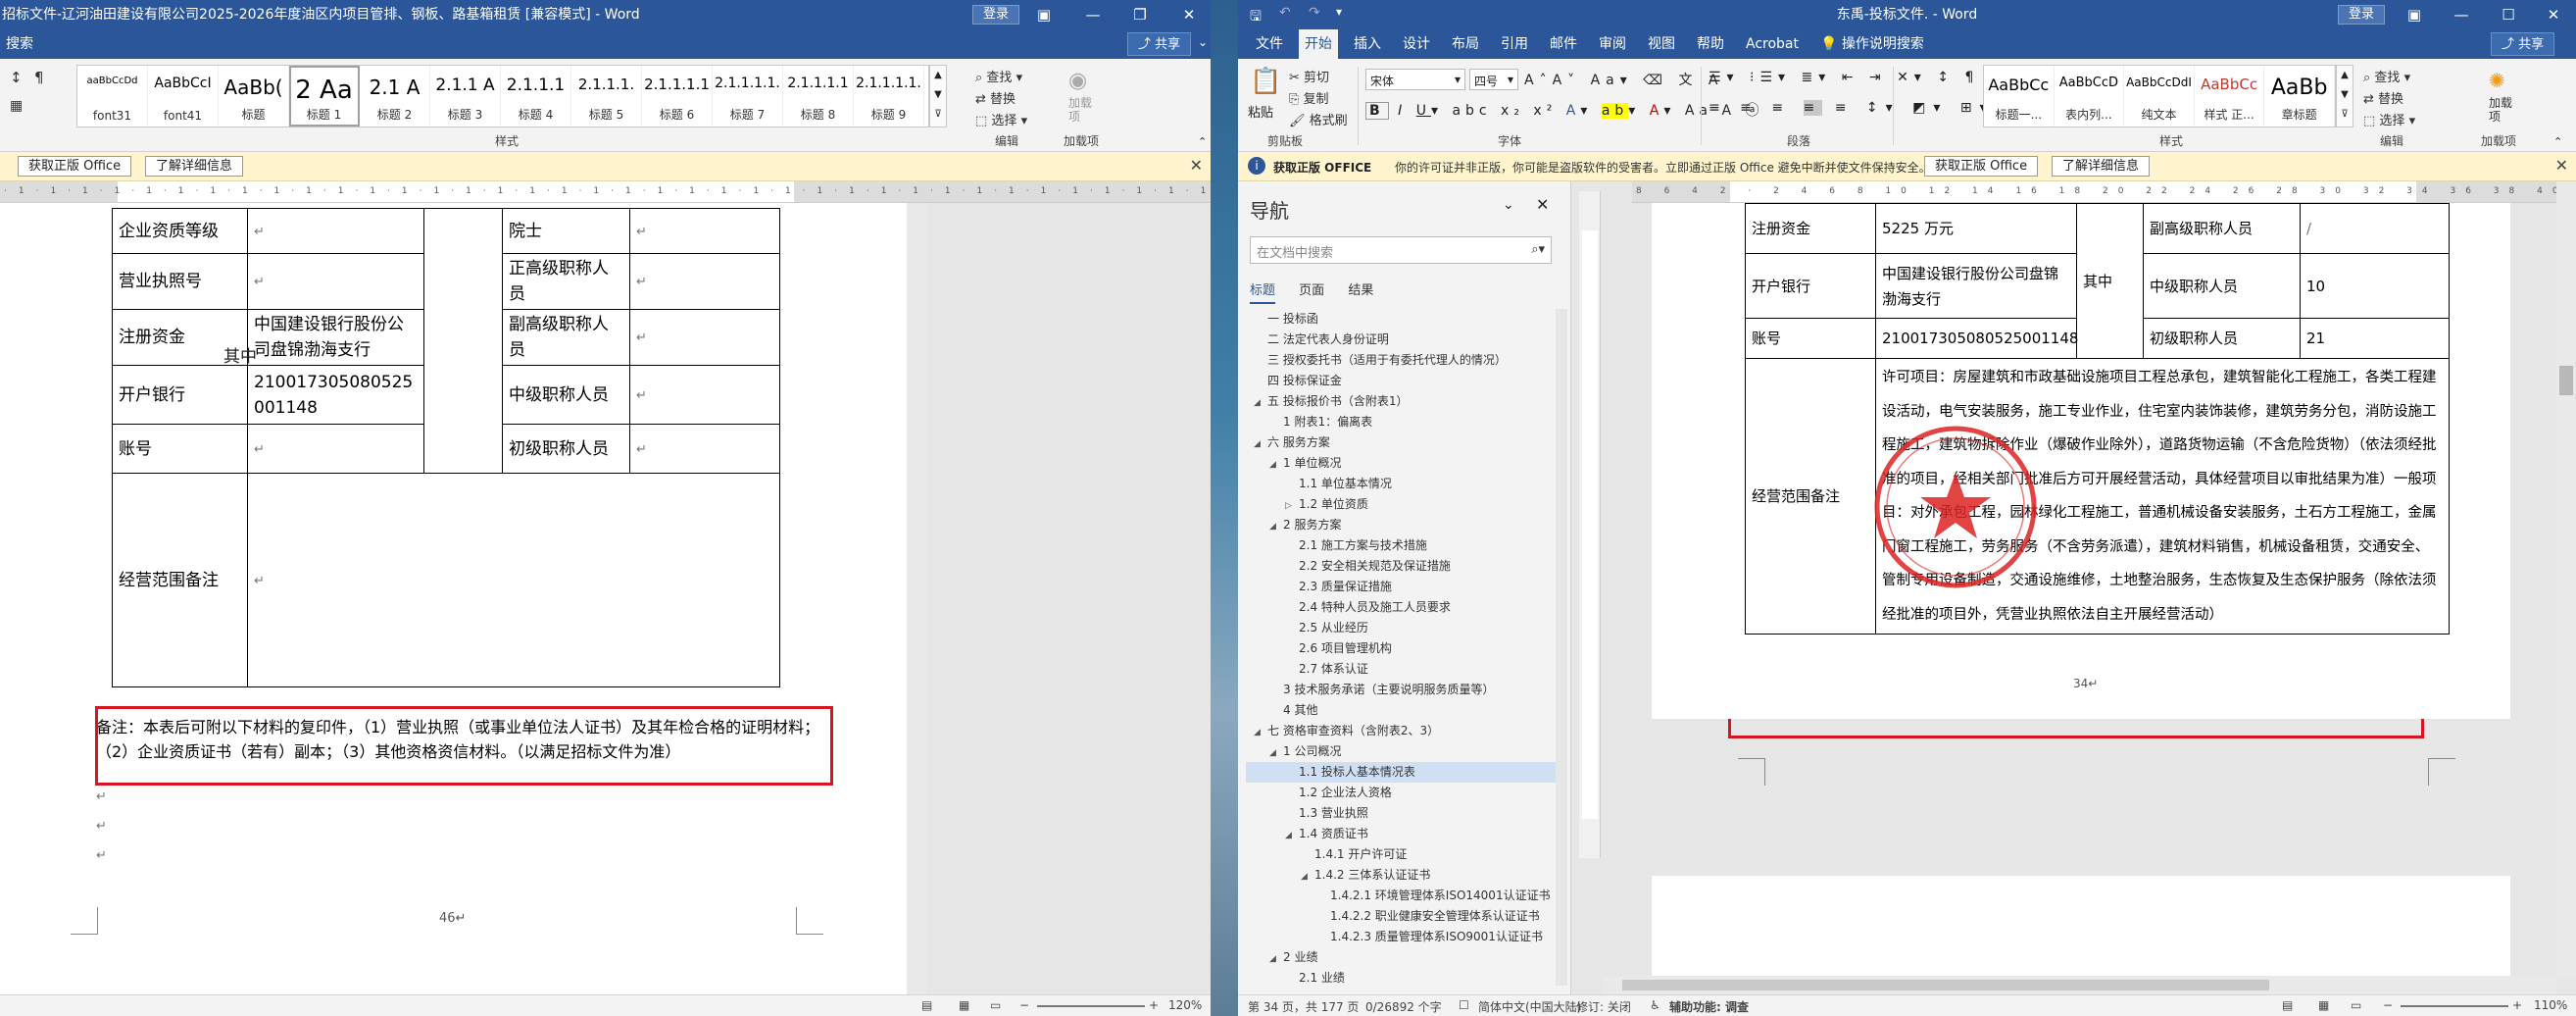 The width and height of the screenshot is (2576, 1016). I want to click on style-item: 2.1.1.1.1. 标题 9, so click(889, 96).